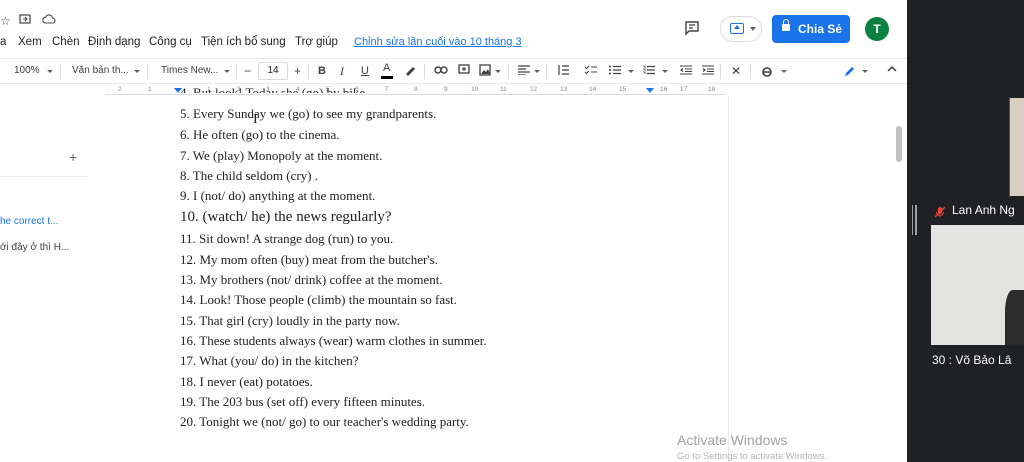 This screenshot has width=1024, height=462. I want to click on decrease-indent-icon, so click(686, 73).